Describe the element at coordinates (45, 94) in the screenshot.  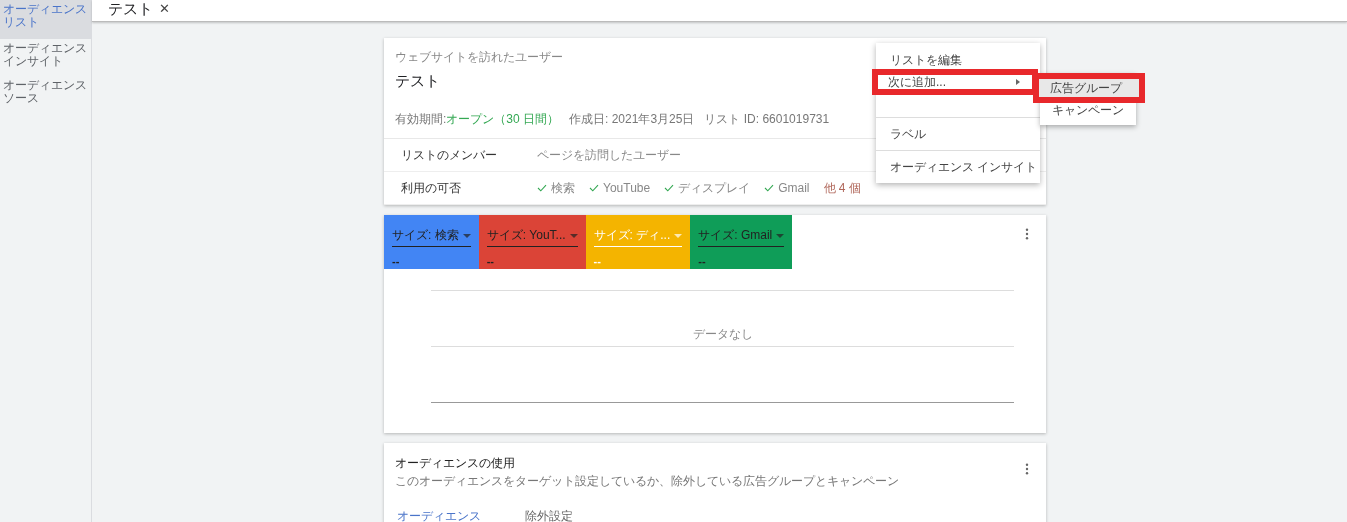
I see `sidebar-item: オーディエンスソース` at that location.